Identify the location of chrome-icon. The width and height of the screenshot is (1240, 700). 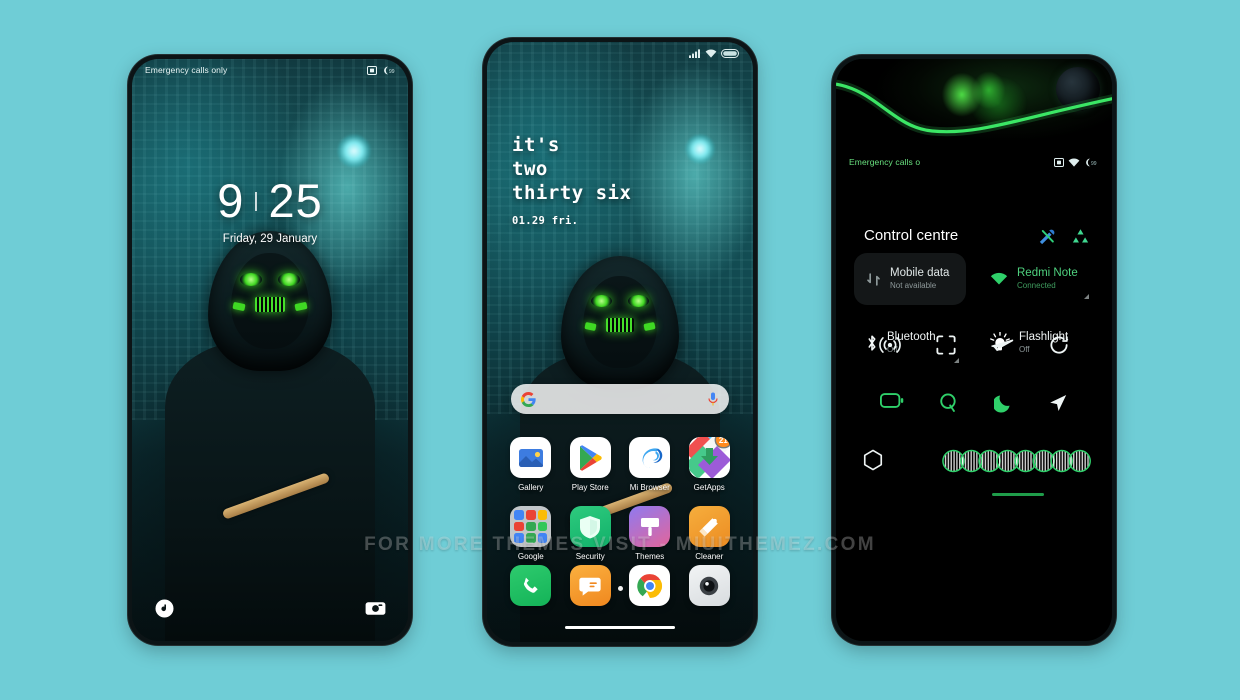
(649, 585).